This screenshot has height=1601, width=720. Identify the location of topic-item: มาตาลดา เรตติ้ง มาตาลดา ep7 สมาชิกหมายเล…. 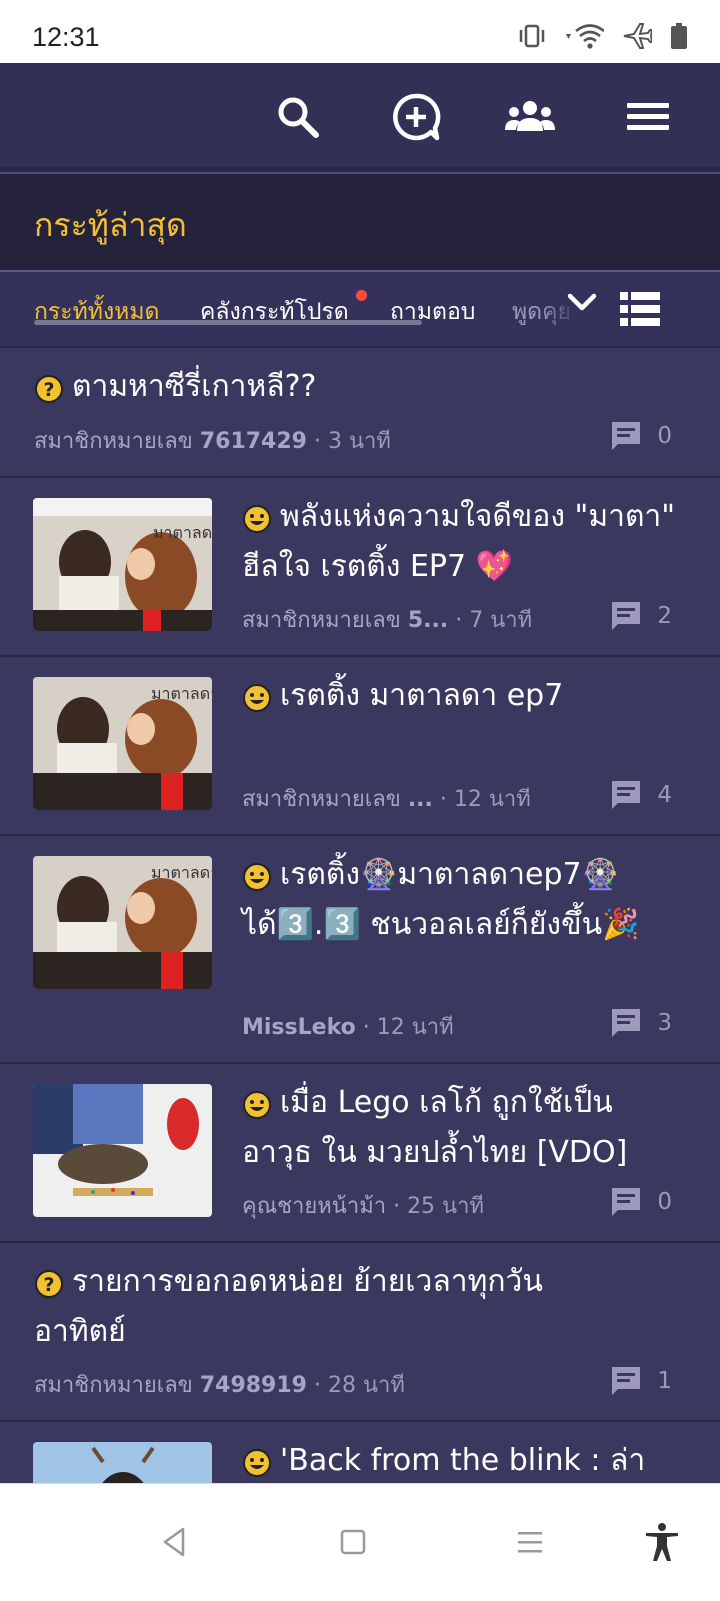
(360, 746).